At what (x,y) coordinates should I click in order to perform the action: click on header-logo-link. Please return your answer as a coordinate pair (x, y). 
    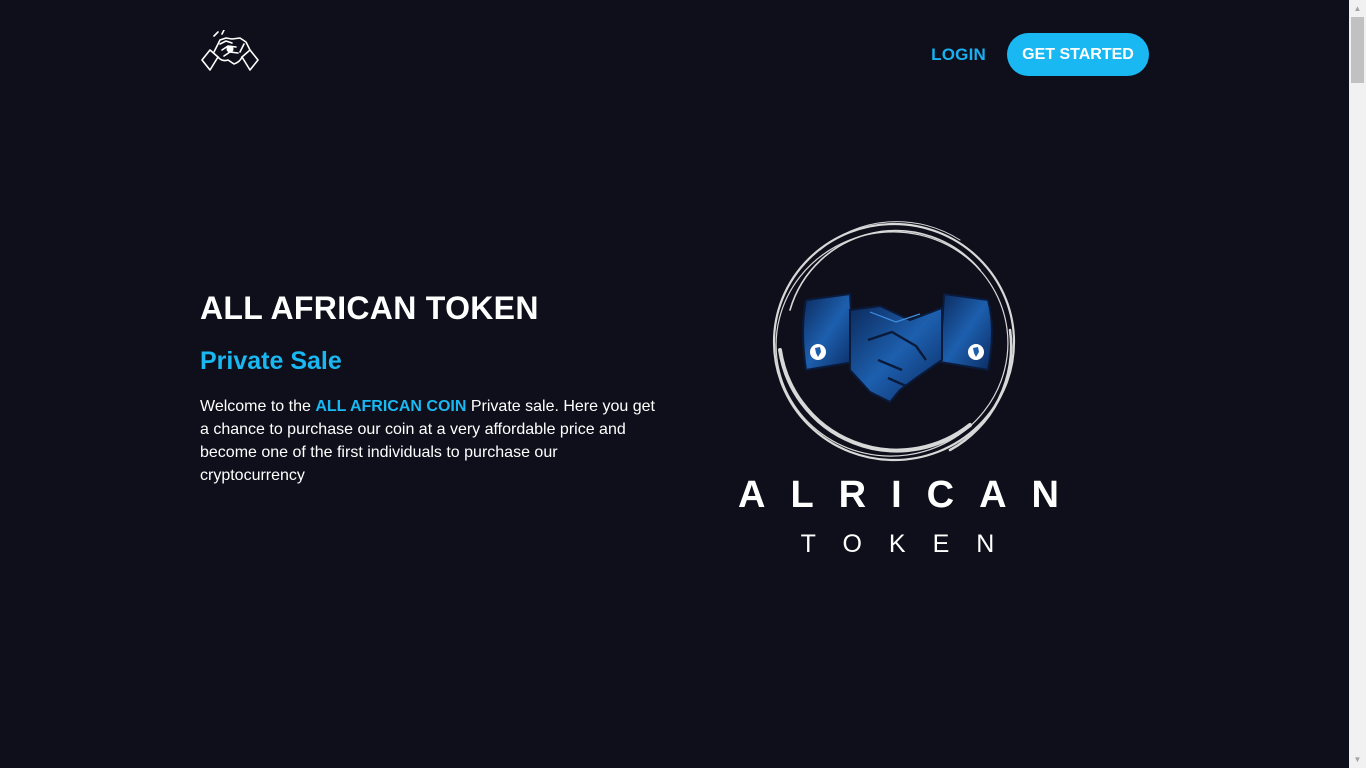
    Looking at the image, I should click on (230, 51).